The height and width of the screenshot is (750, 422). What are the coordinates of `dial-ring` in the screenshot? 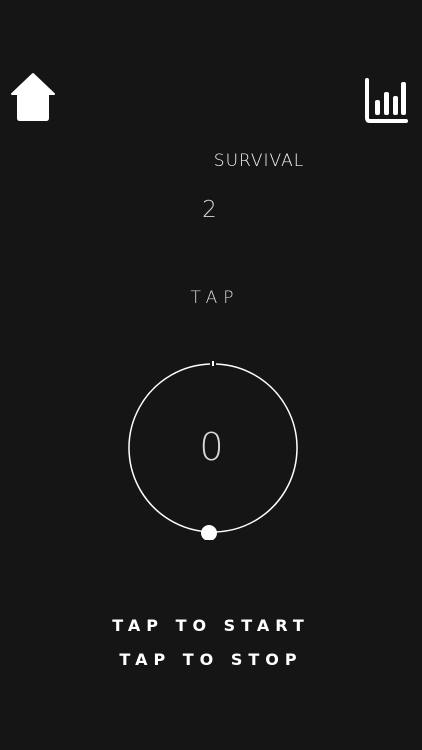 It's located at (213, 451).